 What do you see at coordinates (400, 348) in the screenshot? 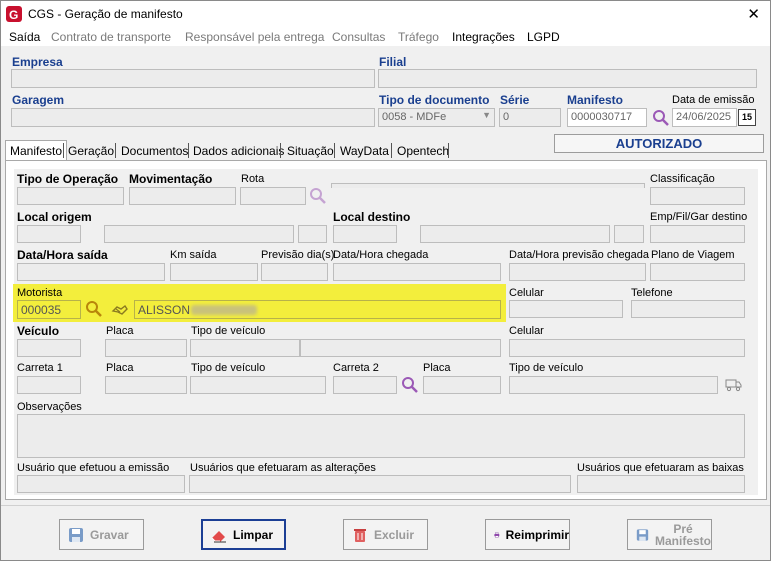
I see `veiculo-tipo-desc-field` at bounding box center [400, 348].